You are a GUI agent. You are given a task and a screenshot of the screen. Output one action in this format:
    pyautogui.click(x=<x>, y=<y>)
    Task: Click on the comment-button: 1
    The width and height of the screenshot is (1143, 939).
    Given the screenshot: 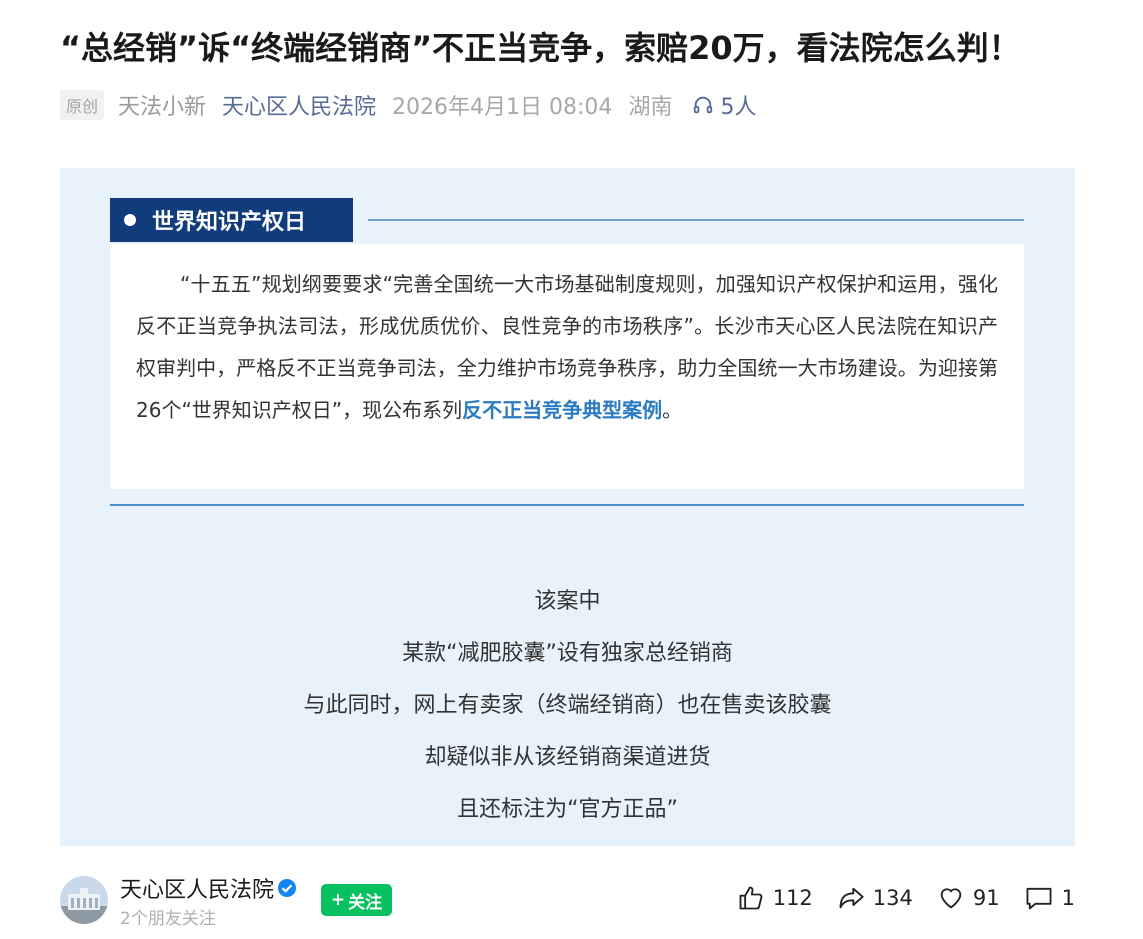 What is the action you would take?
    pyautogui.click(x=1049, y=898)
    